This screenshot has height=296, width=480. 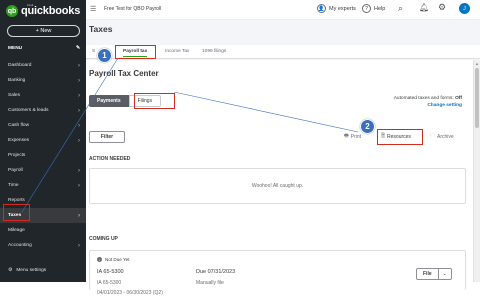 I want to click on sidebar-item-expenses: Expenses ›, so click(x=43, y=140).